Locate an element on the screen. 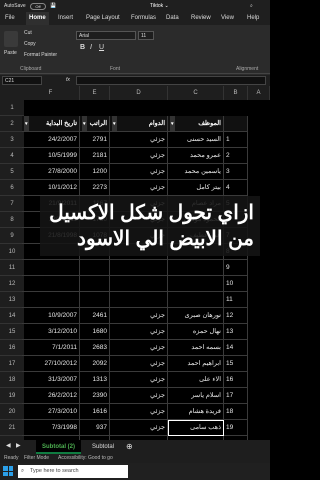 This screenshot has height=480, width=320. table-cell-name: فريدة هشام is located at coordinates (196, 412).